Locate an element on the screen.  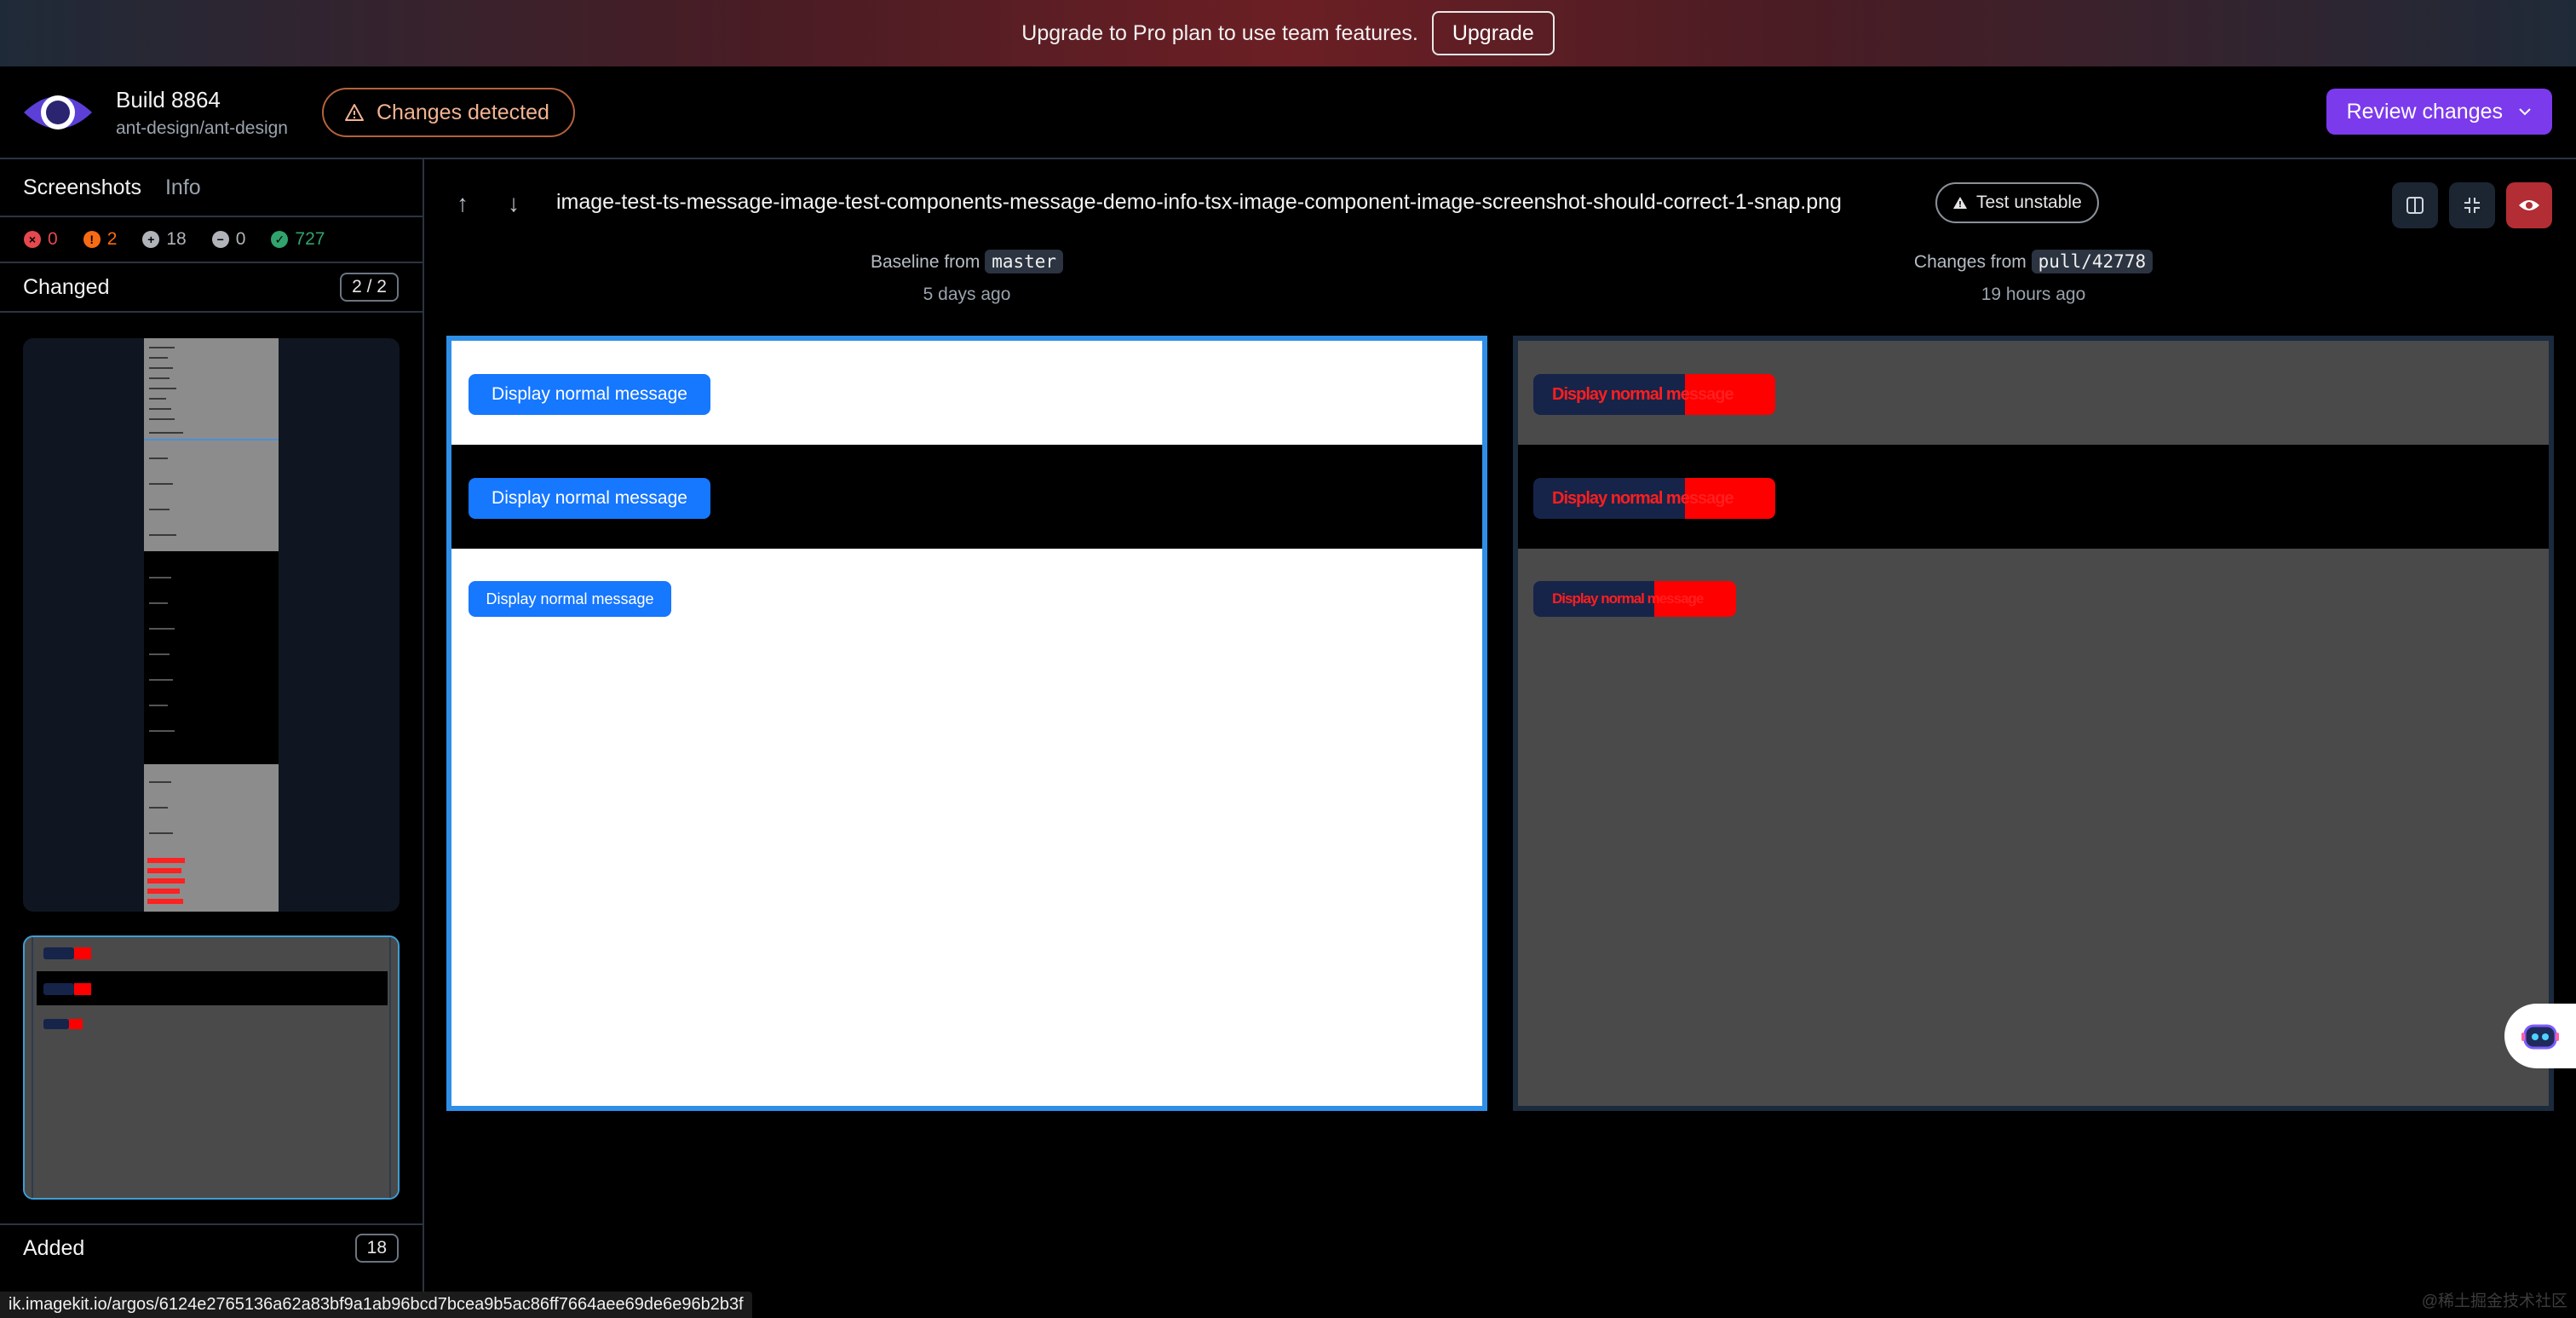
removed-icon: − is located at coordinates (220, 239).